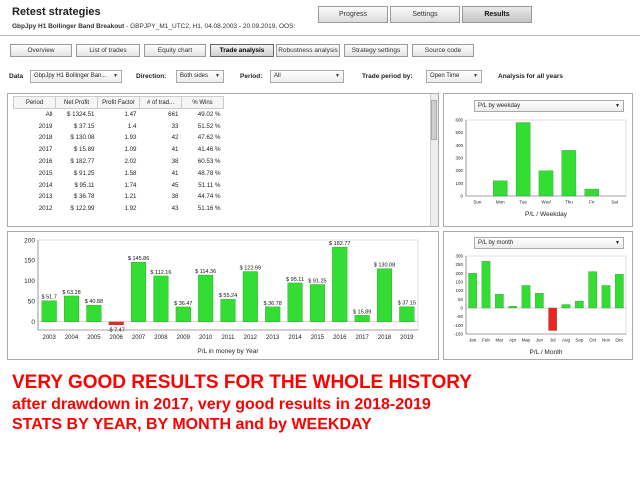 Image resolution: width=640 pixels, height=480 pixels. Describe the element at coordinates (546, 214) in the screenshot. I see `chart-title: P/L / Weekday` at that location.